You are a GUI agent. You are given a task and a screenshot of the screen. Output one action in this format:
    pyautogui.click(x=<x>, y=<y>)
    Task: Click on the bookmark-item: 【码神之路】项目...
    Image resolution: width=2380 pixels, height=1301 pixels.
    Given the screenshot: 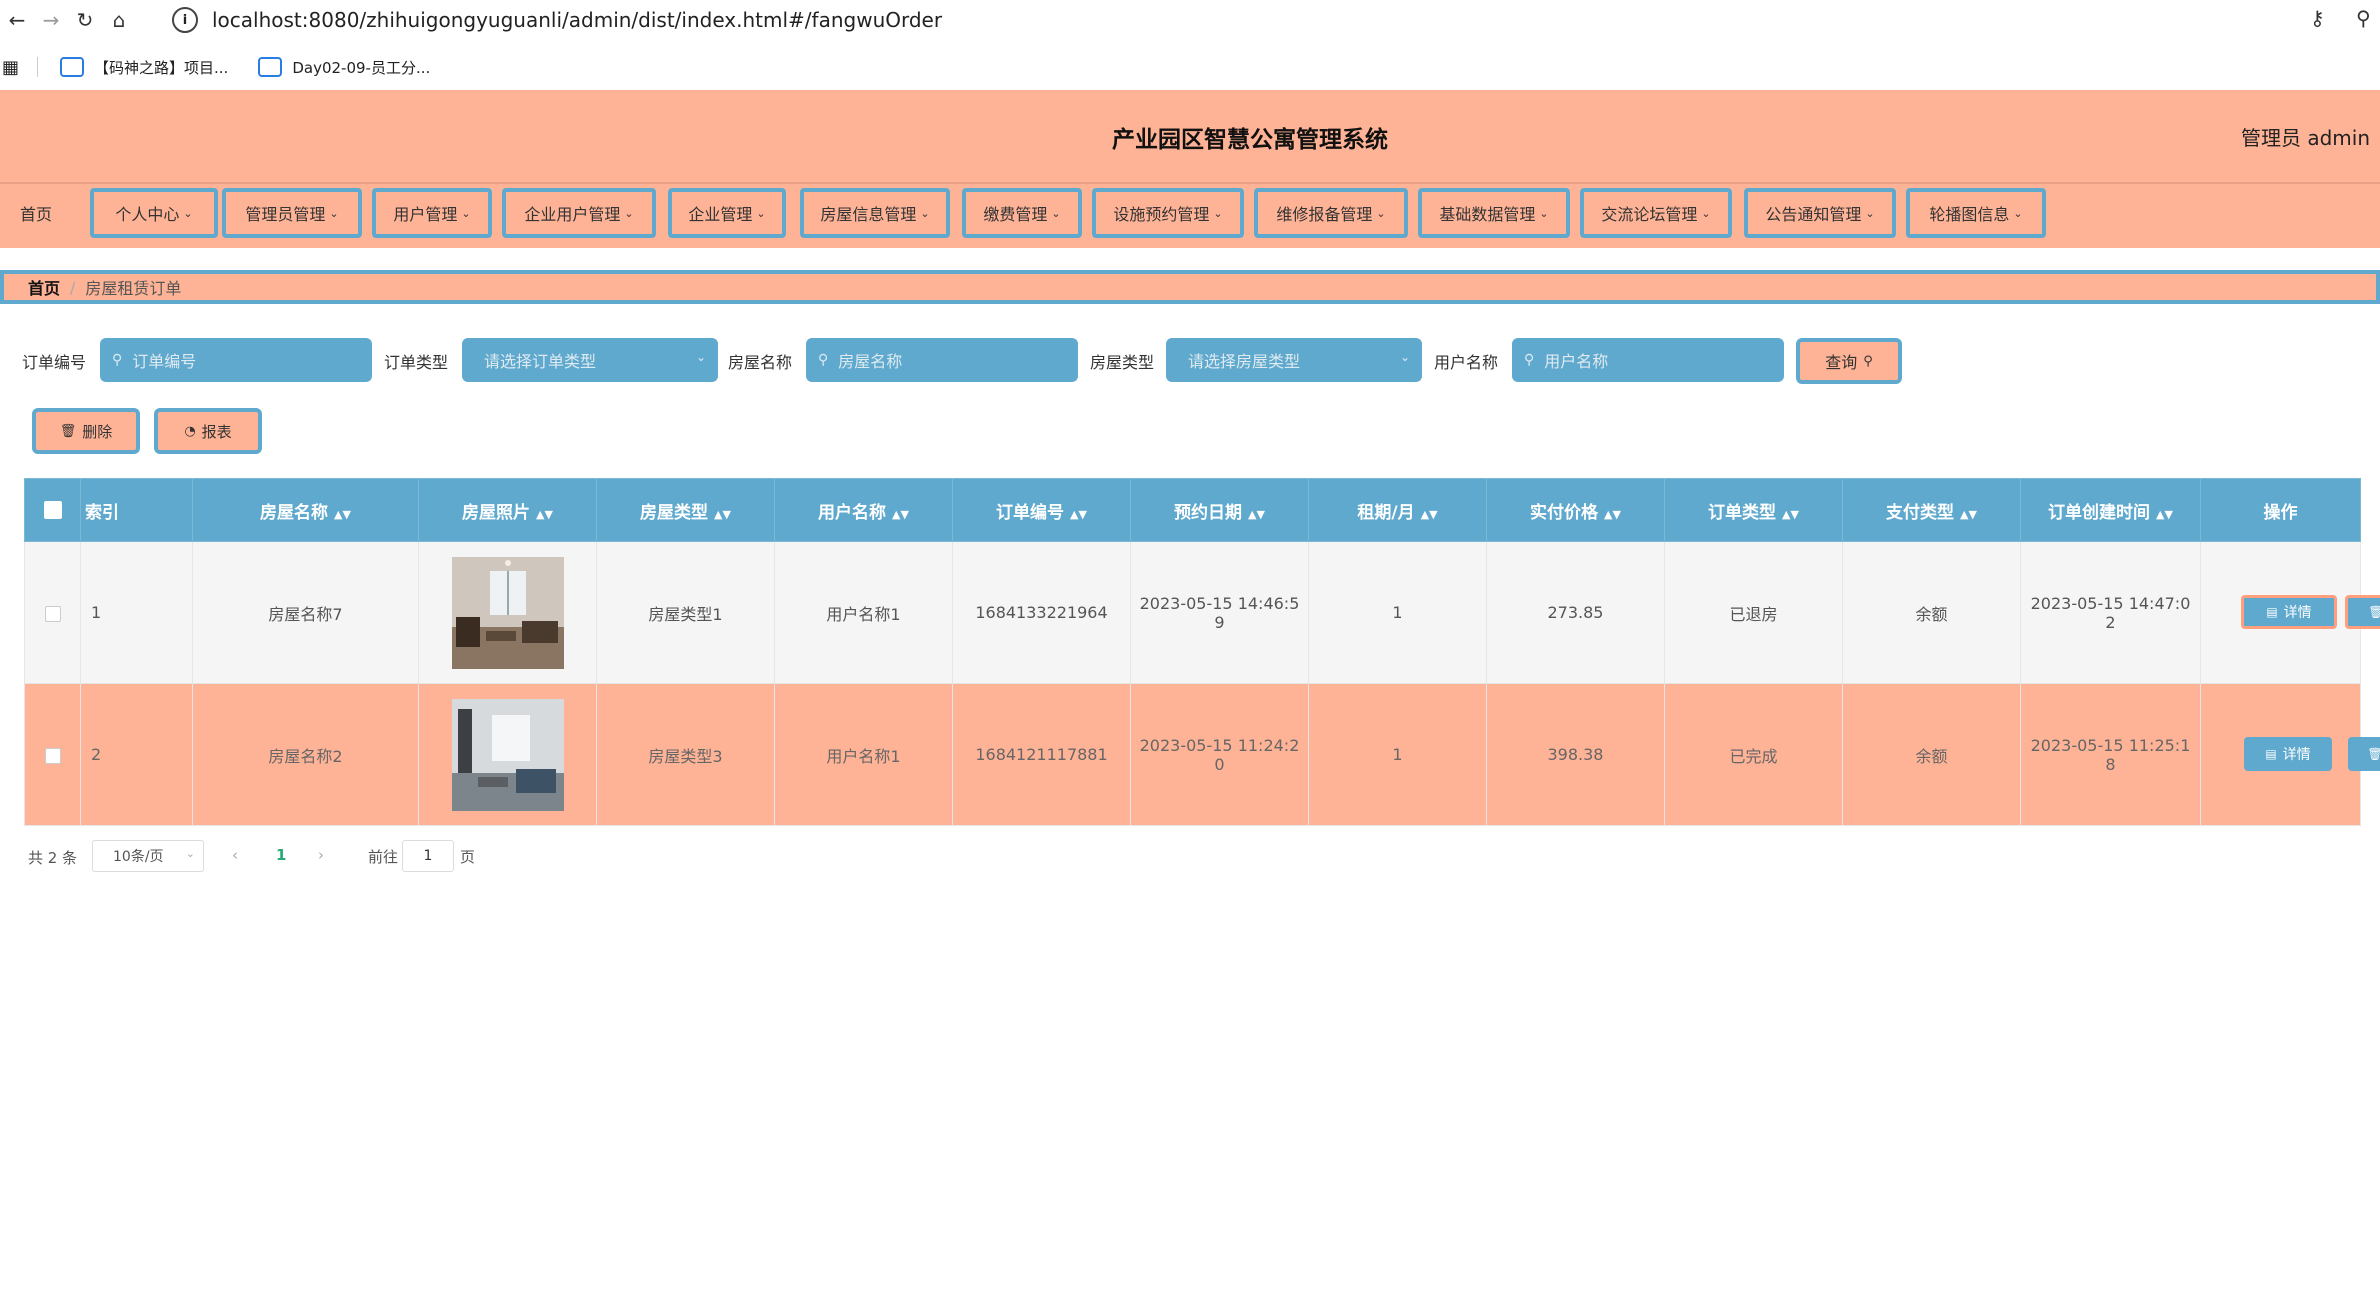 What is the action you would take?
    pyautogui.click(x=144, y=67)
    